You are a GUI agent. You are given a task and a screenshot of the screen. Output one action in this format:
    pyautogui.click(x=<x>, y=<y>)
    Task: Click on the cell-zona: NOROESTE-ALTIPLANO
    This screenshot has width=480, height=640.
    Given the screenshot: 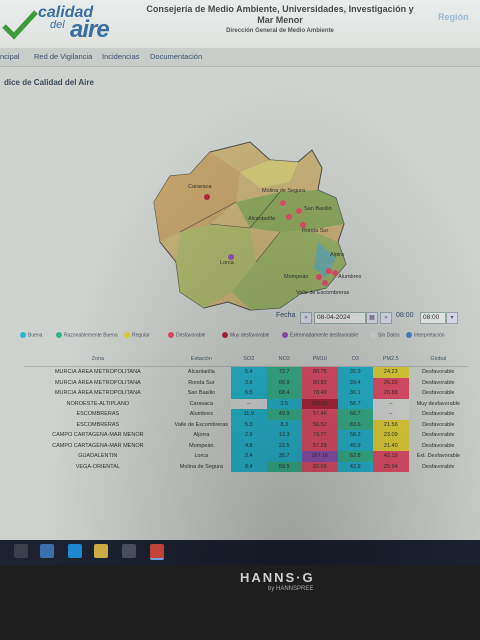 What is the action you would take?
    pyautogui.click(x=98, y=403)
    